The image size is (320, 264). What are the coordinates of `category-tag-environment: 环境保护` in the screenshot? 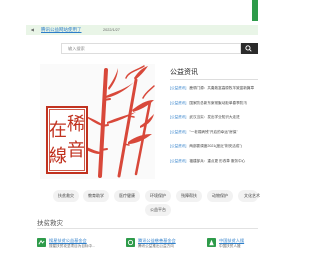 It's located at (158, 196).